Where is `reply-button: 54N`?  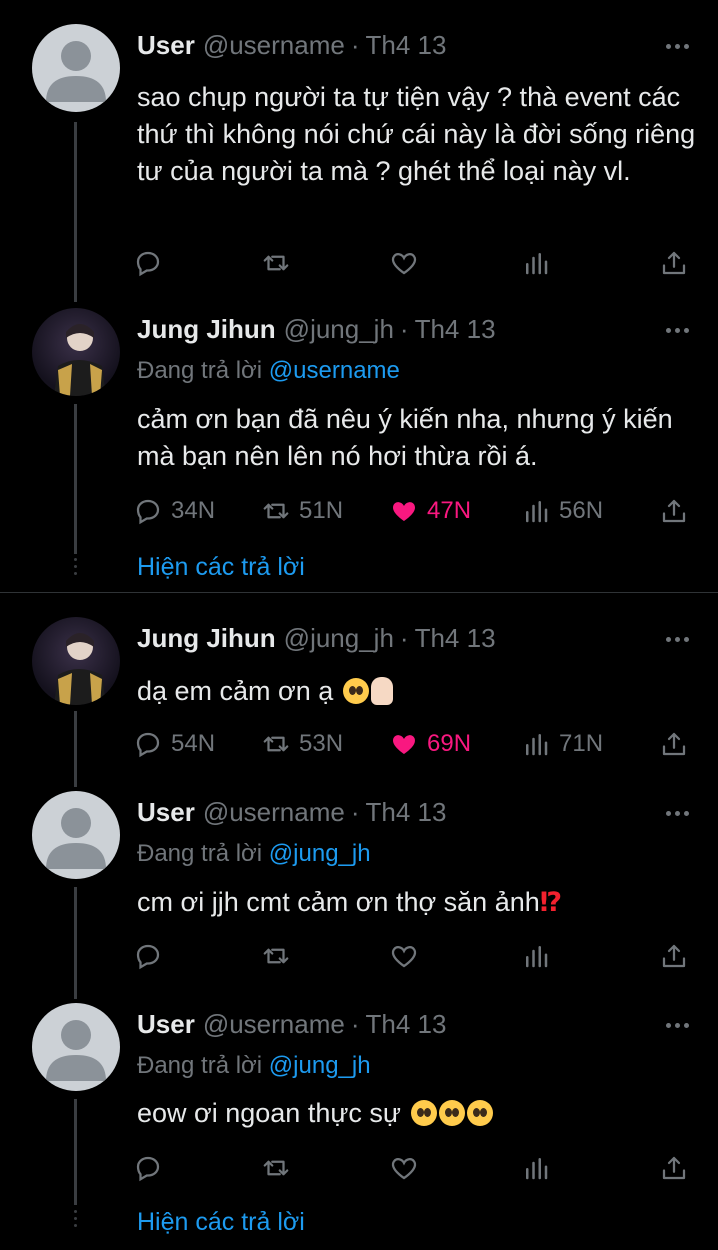 reply-button: 54N is located at coordinates (174, 744).